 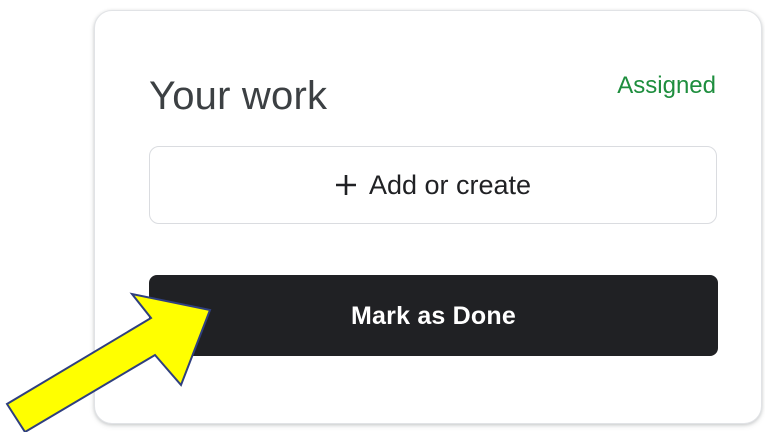 I want to click on status-badge: Assigned, so click(x=666, y=85).